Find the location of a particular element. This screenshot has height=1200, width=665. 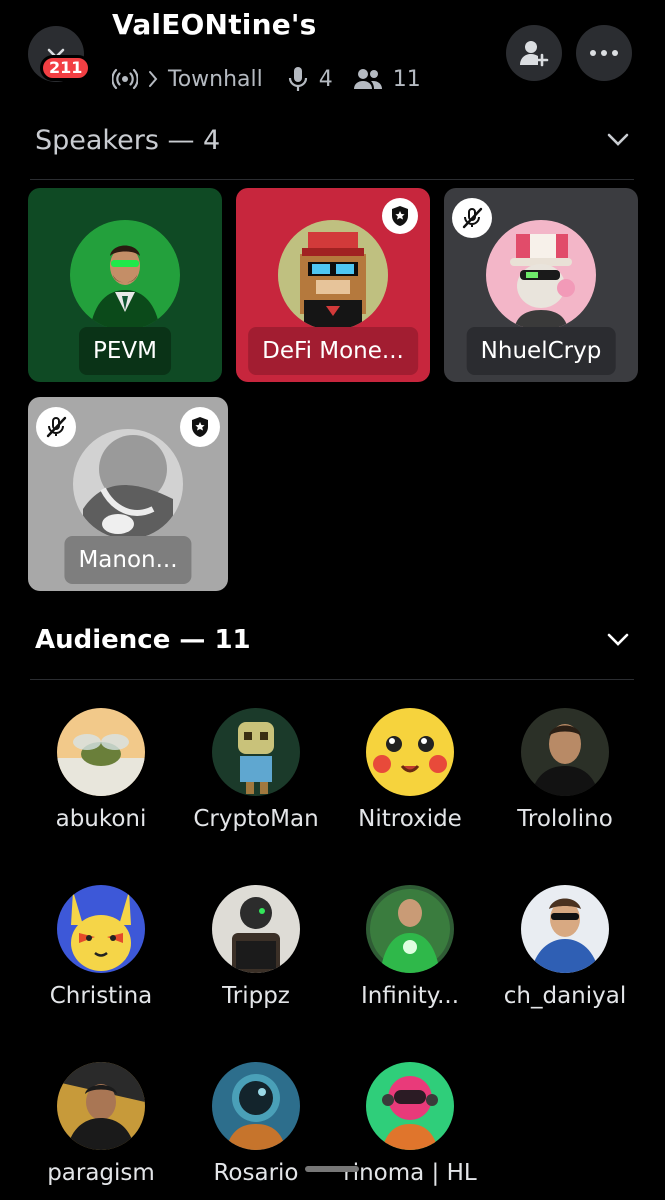

member-name: rinoma | HL is located at coordinates (410, 1173).